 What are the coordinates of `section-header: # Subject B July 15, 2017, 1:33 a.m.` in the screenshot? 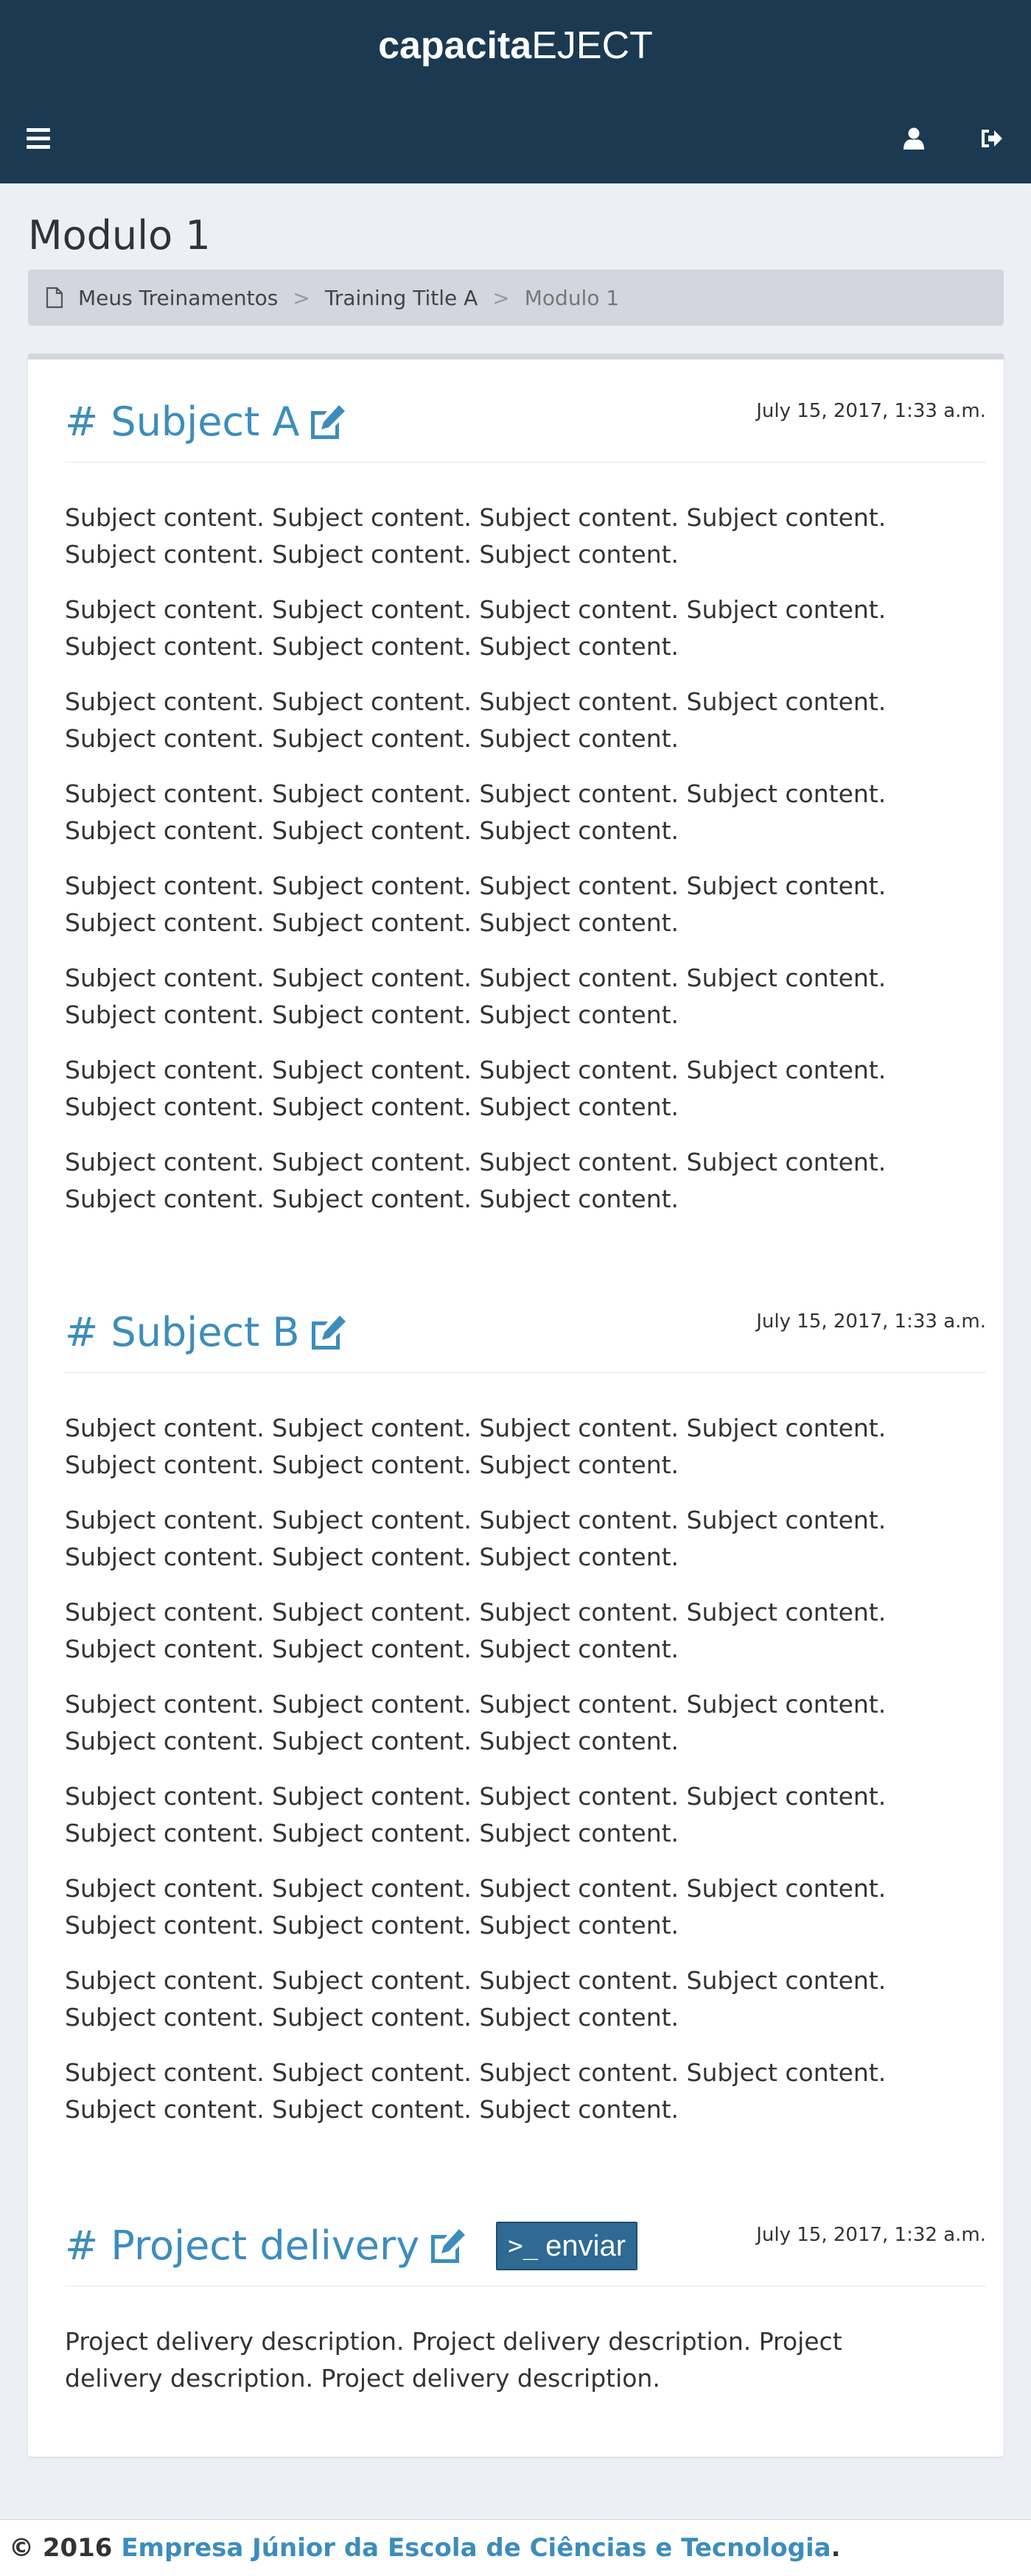 It's located at (525, 1321).